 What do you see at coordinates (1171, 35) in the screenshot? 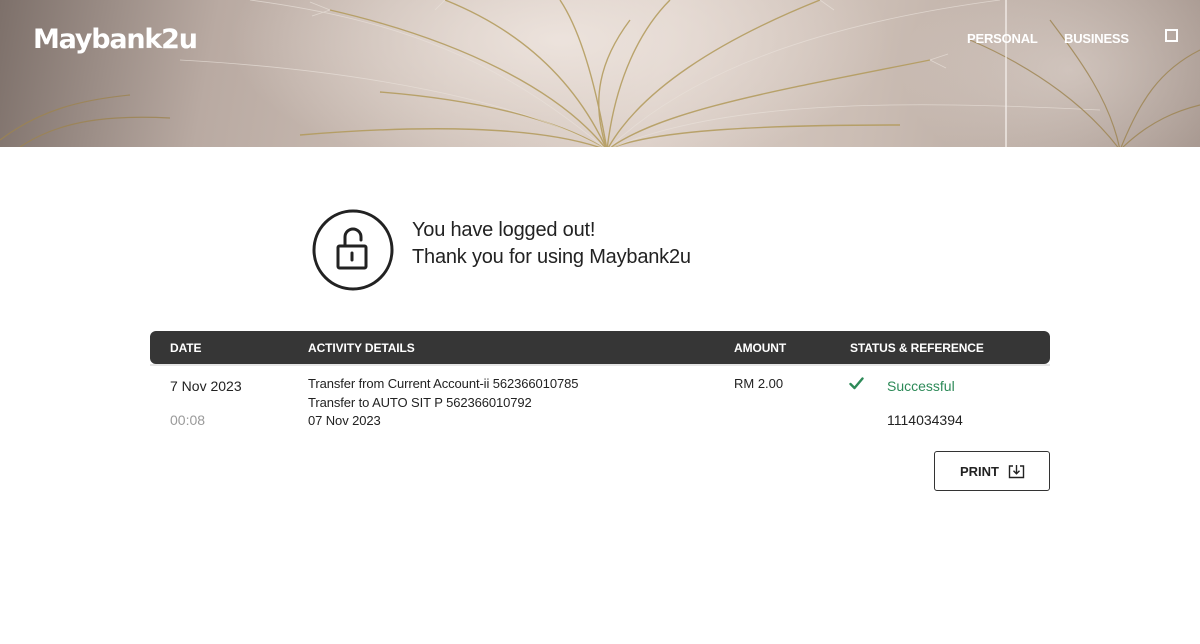
I see `menu-square-icon` at bounding box center [1171, 35].